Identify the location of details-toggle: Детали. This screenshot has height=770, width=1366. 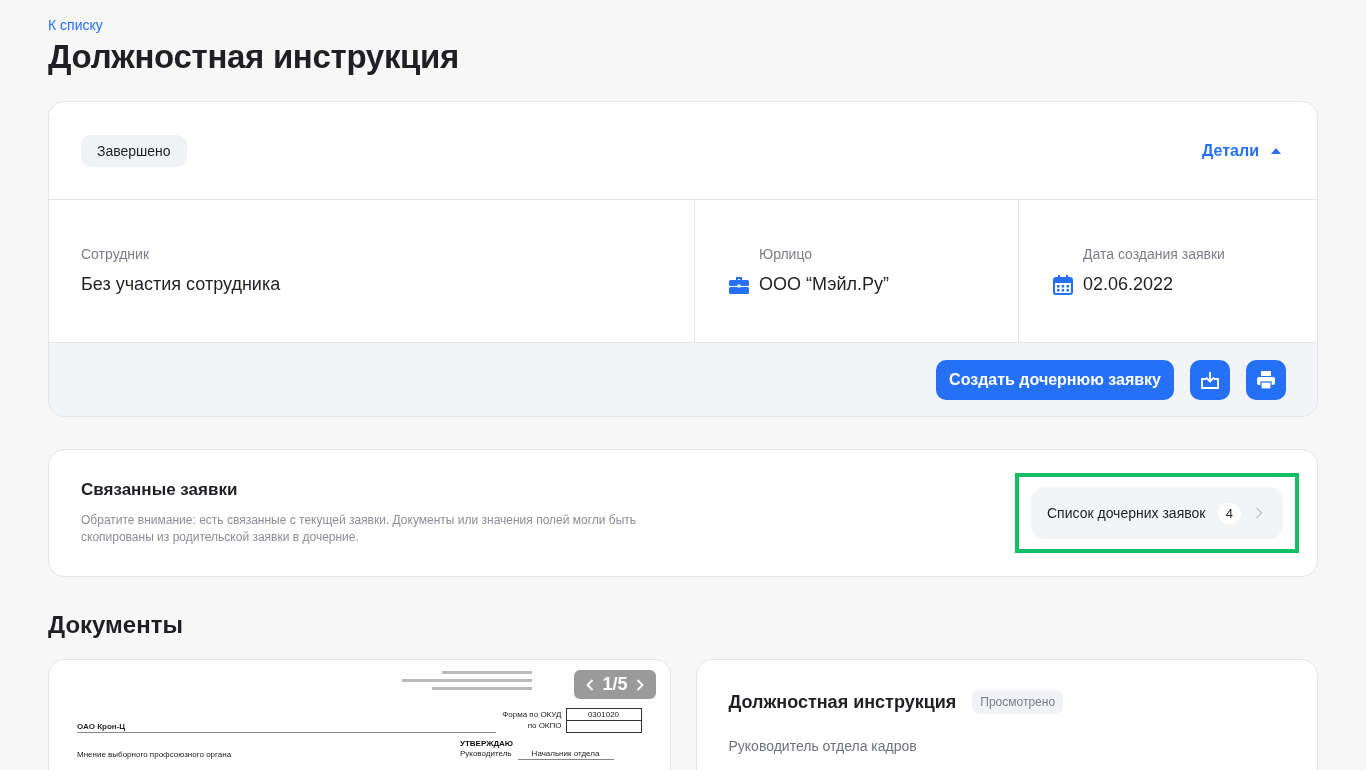
(1241, 150).